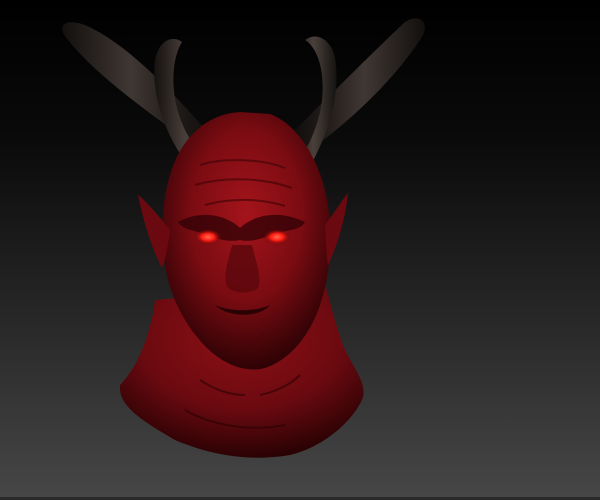 This screenshot has height=500, width=600. I want to click on right-eye, so click(277, 237).